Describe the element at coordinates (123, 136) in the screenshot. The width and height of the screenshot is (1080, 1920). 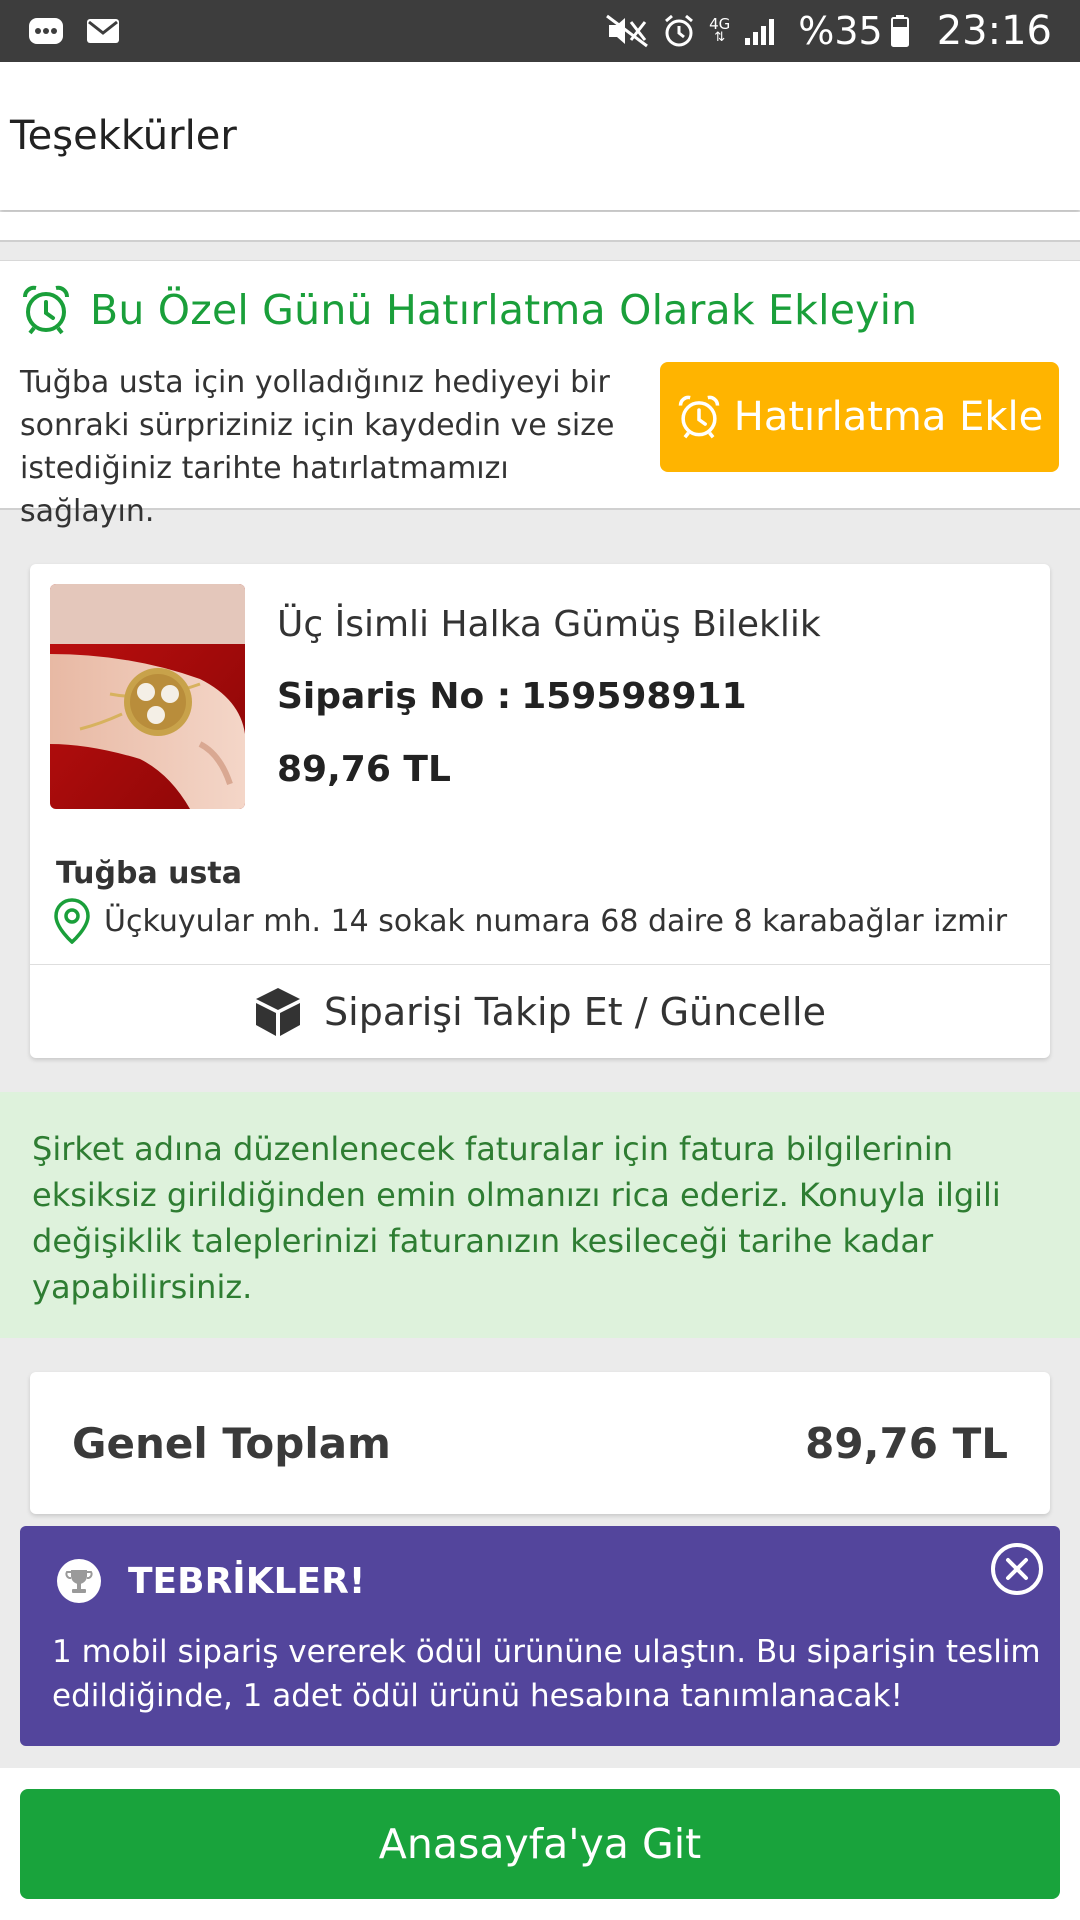
I see `page-title: Teşekkürler` at that location.